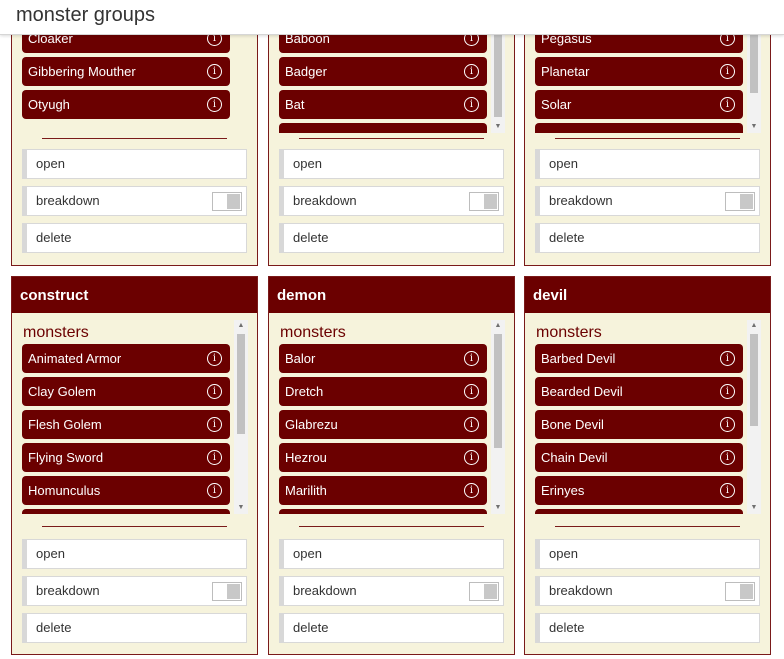 The width and height of the screenshot is (784, 659). What do you see at coordinates (126, 71) in the screenshot?
I see `monster-item: Gibbering Mouther i` at bounding box center [126, 71].